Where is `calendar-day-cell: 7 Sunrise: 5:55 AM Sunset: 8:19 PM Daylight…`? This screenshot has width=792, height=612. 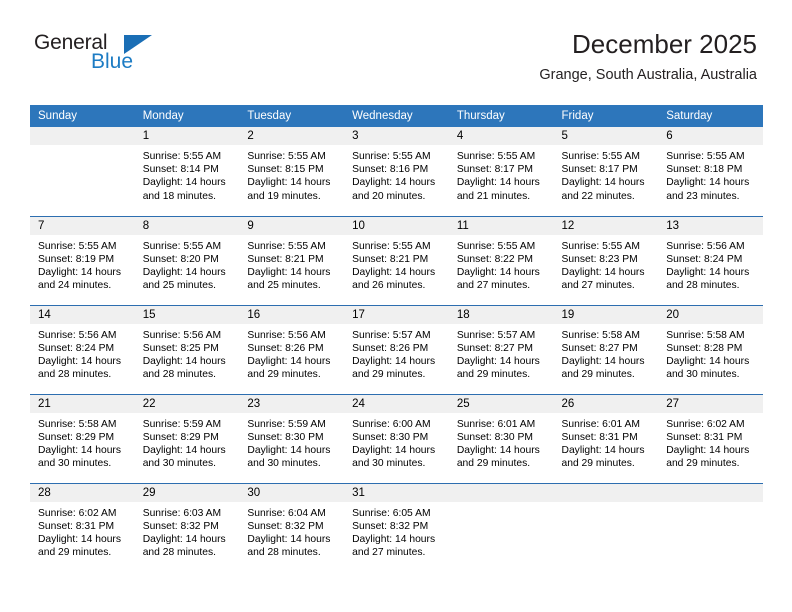 calendar-day-cell: 7 Sunrise: 5:55 AM Sunset: 8:19 PM Daylight… is located at coordinates (82, 260).